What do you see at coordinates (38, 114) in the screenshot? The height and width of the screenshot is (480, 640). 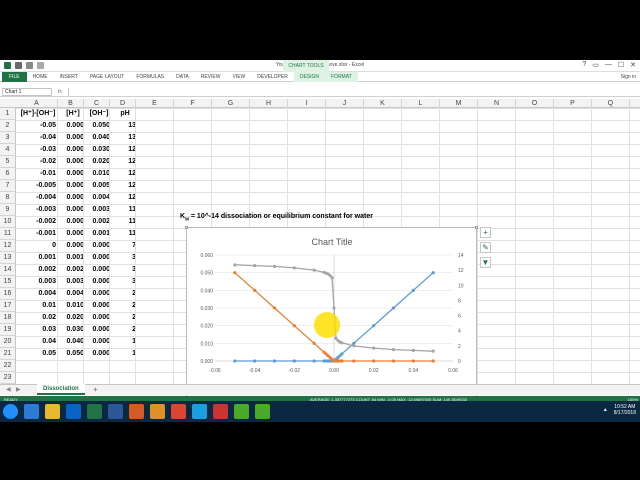 I see `header-h-minus-oh: [H⁺]-[OH⁻]` at bounding box center [38, 114].